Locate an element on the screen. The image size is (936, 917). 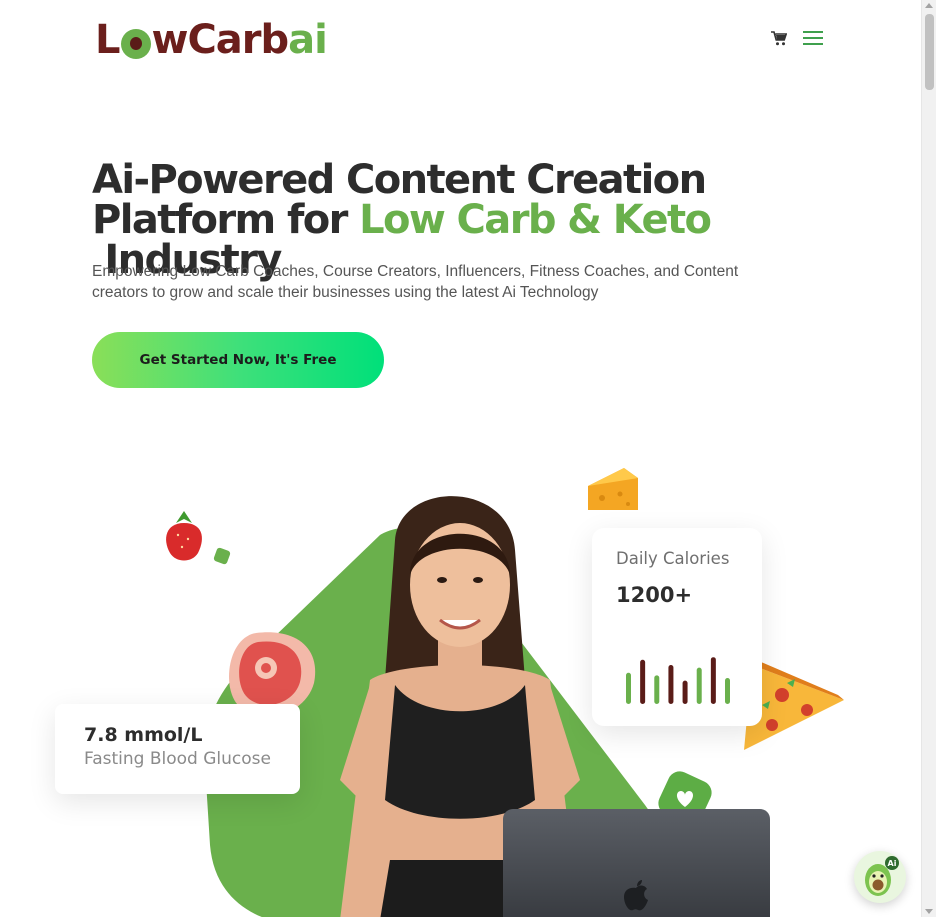
glucose-value: 7.8 mmol/L is located at coordinates (143, 735).